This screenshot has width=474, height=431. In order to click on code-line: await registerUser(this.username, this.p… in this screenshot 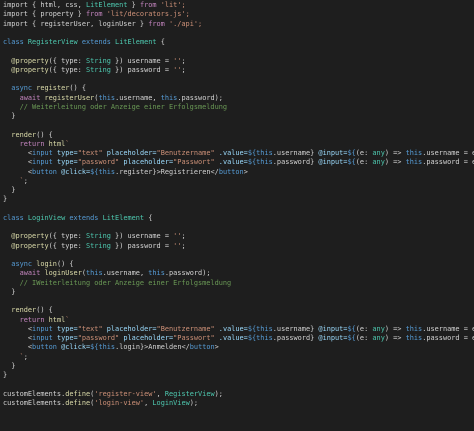, I will do `click(237, 98)`.